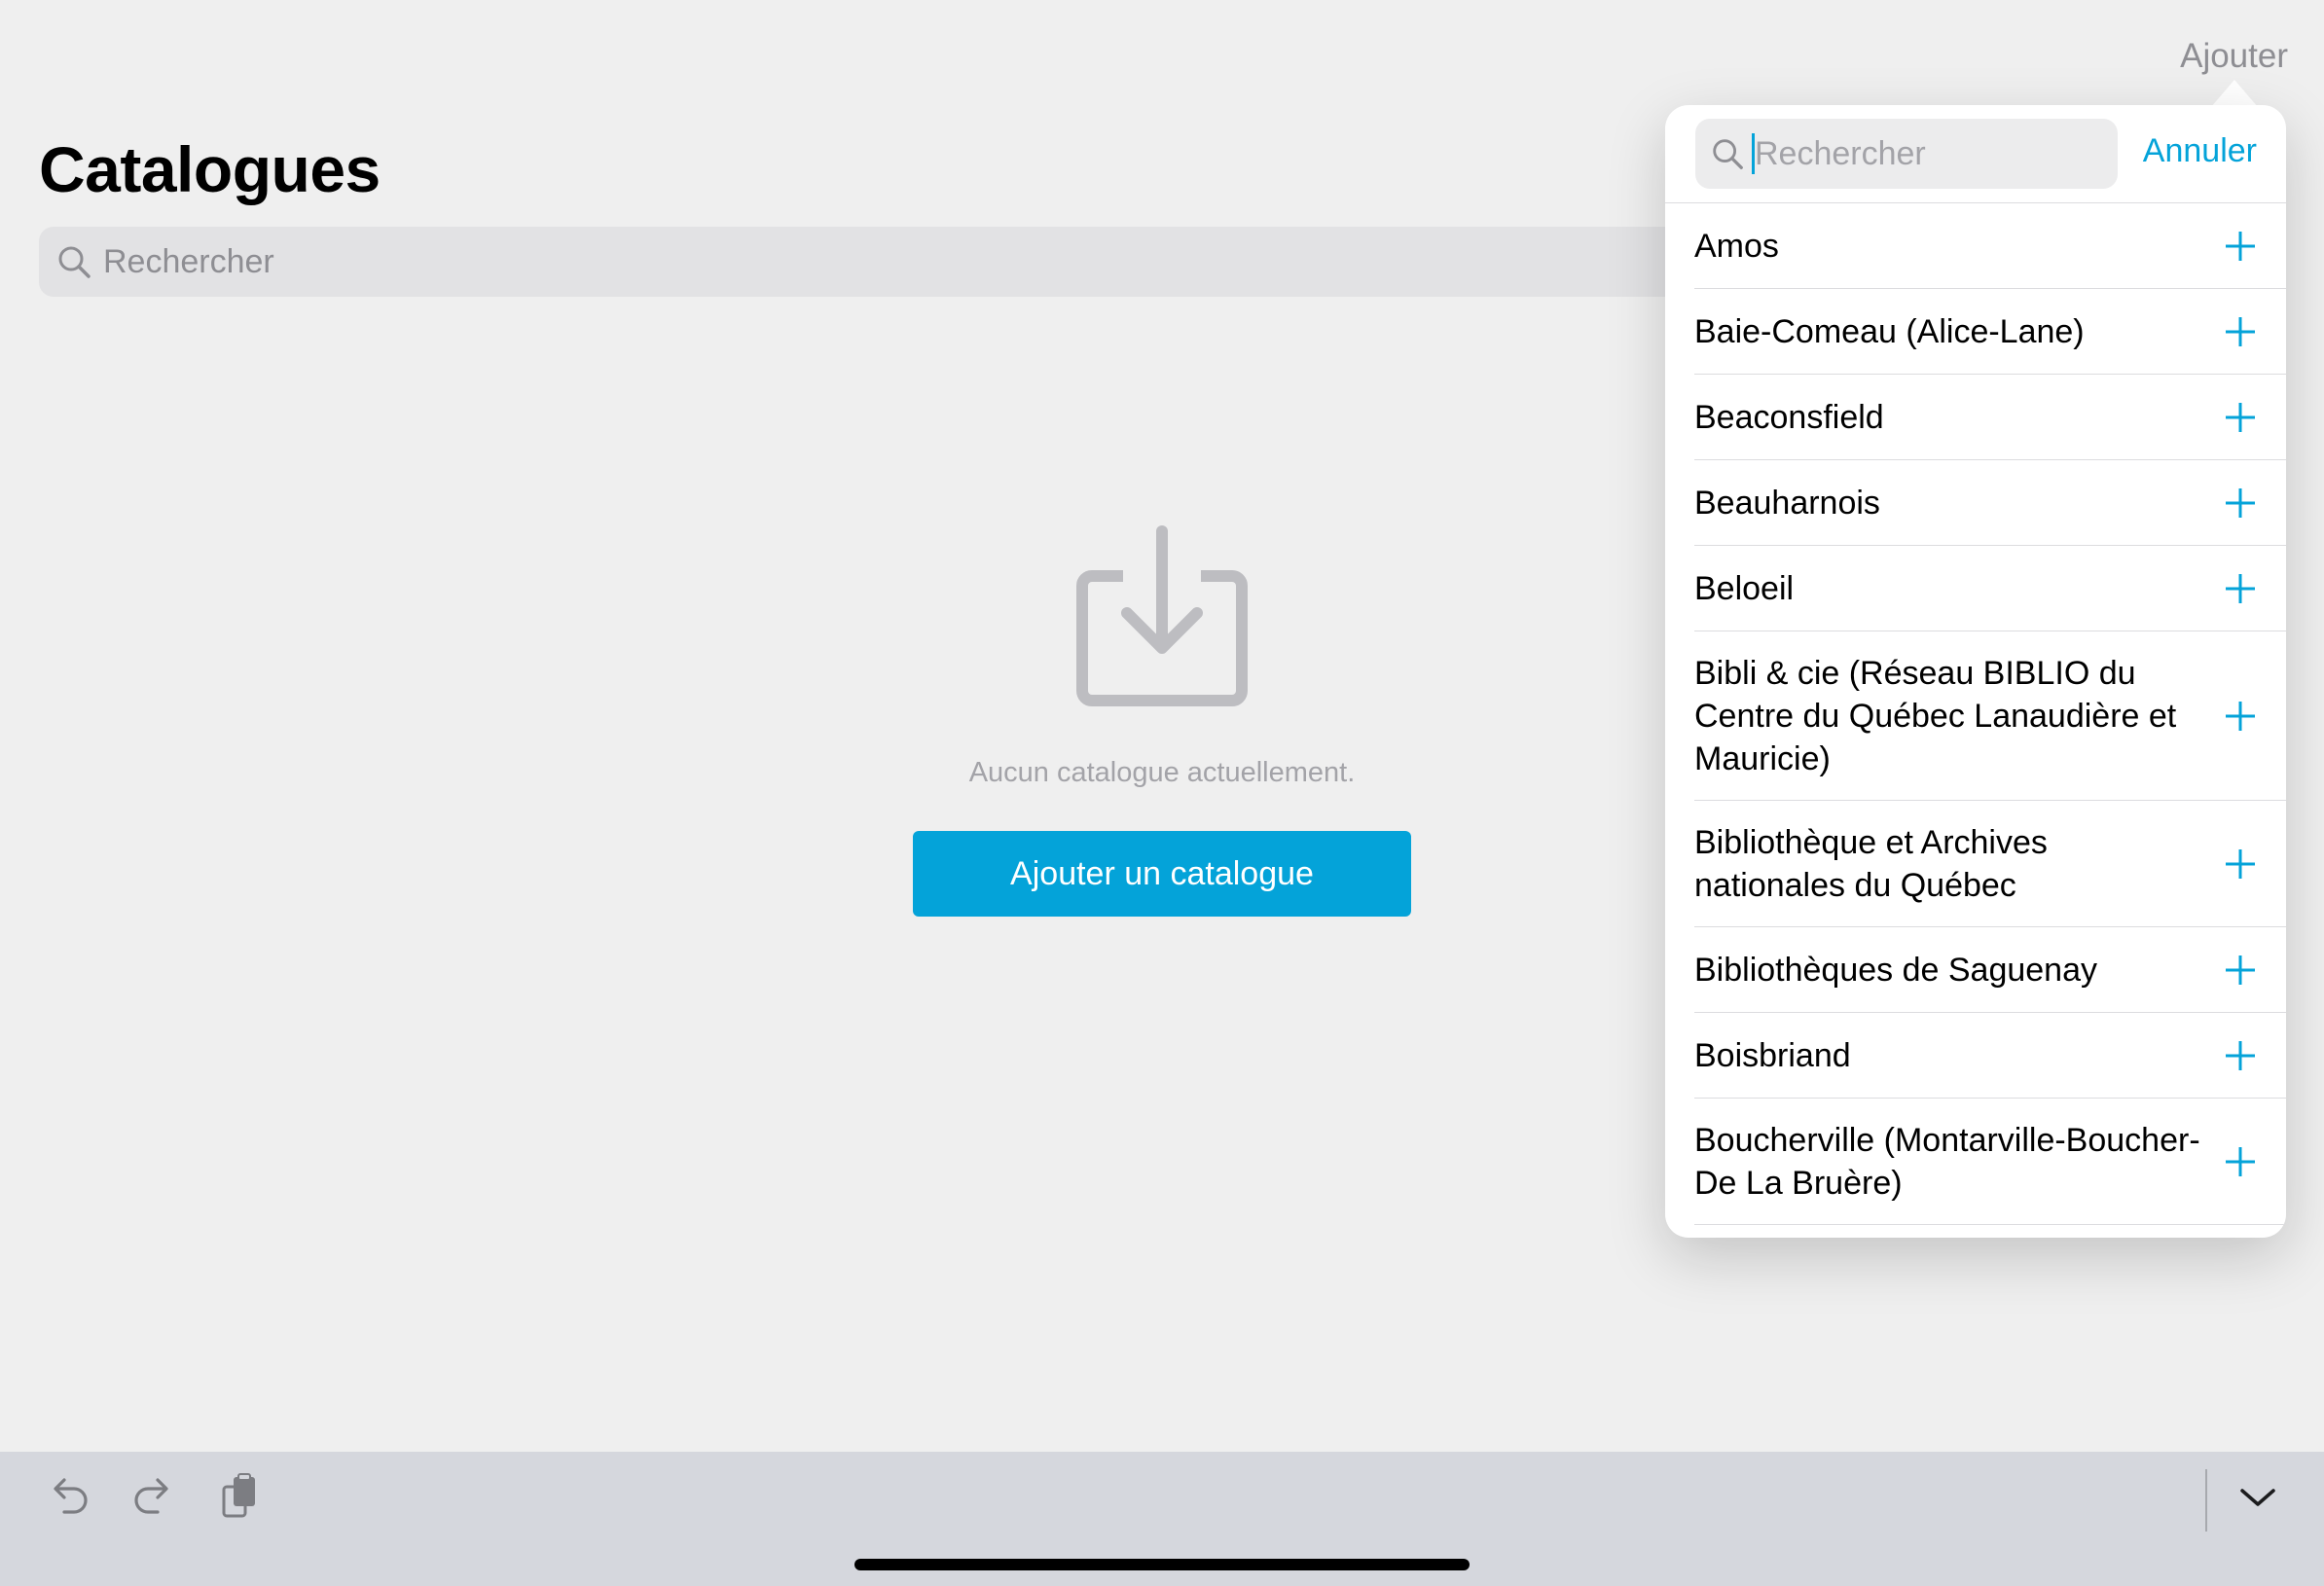  Describe the element at coordinates (1736, 246) in the screenshot. I see `catalog-item-label: Amos` at that location.